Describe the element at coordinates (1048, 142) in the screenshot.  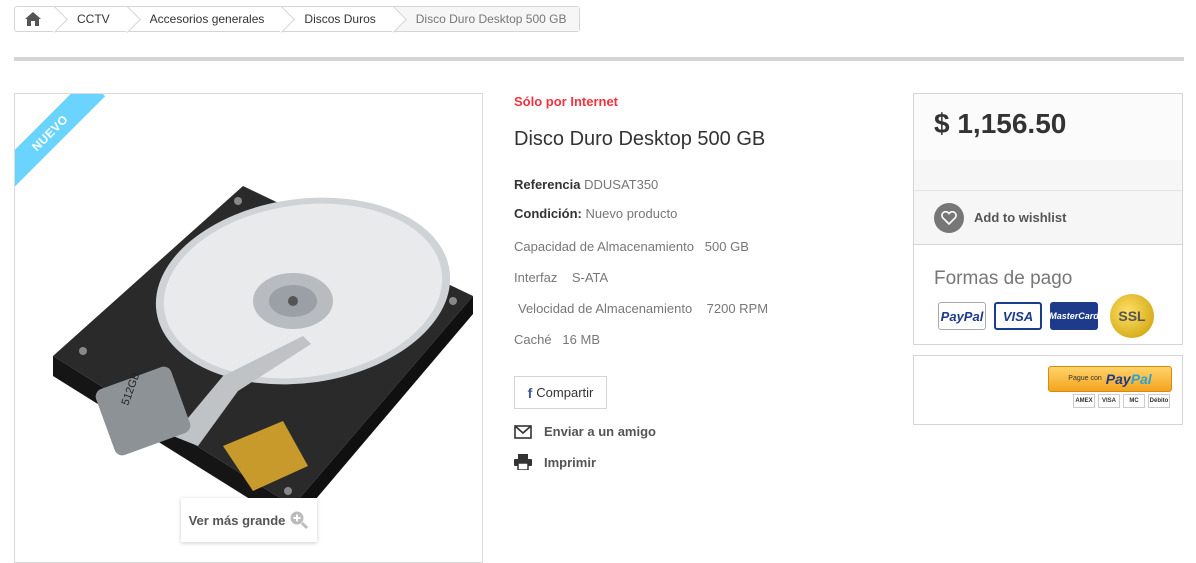
I see `price-section: $ 1,156.50` at that location.